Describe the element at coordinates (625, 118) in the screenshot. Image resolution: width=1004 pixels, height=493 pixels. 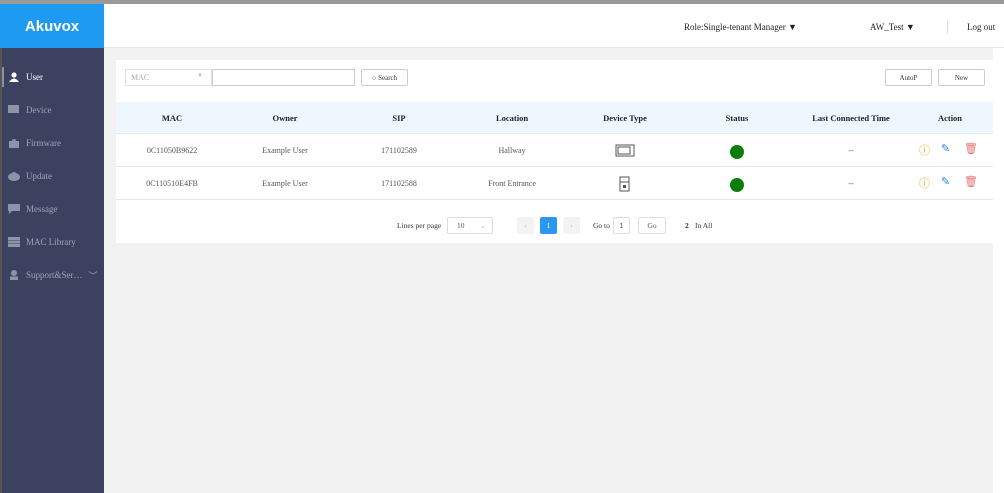
I see `column-header-device-type: Device Type` at that location.